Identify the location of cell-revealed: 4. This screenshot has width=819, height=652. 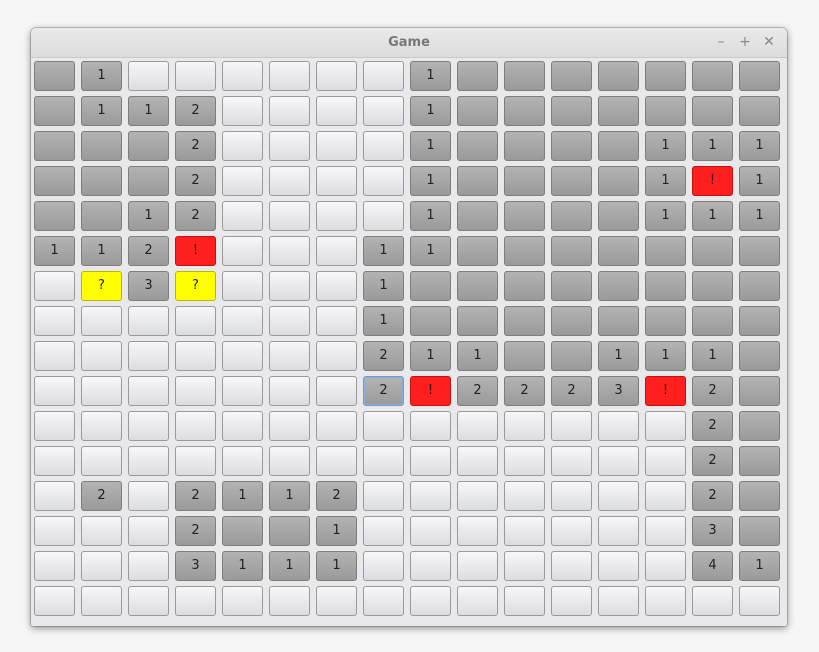
(712, 566).